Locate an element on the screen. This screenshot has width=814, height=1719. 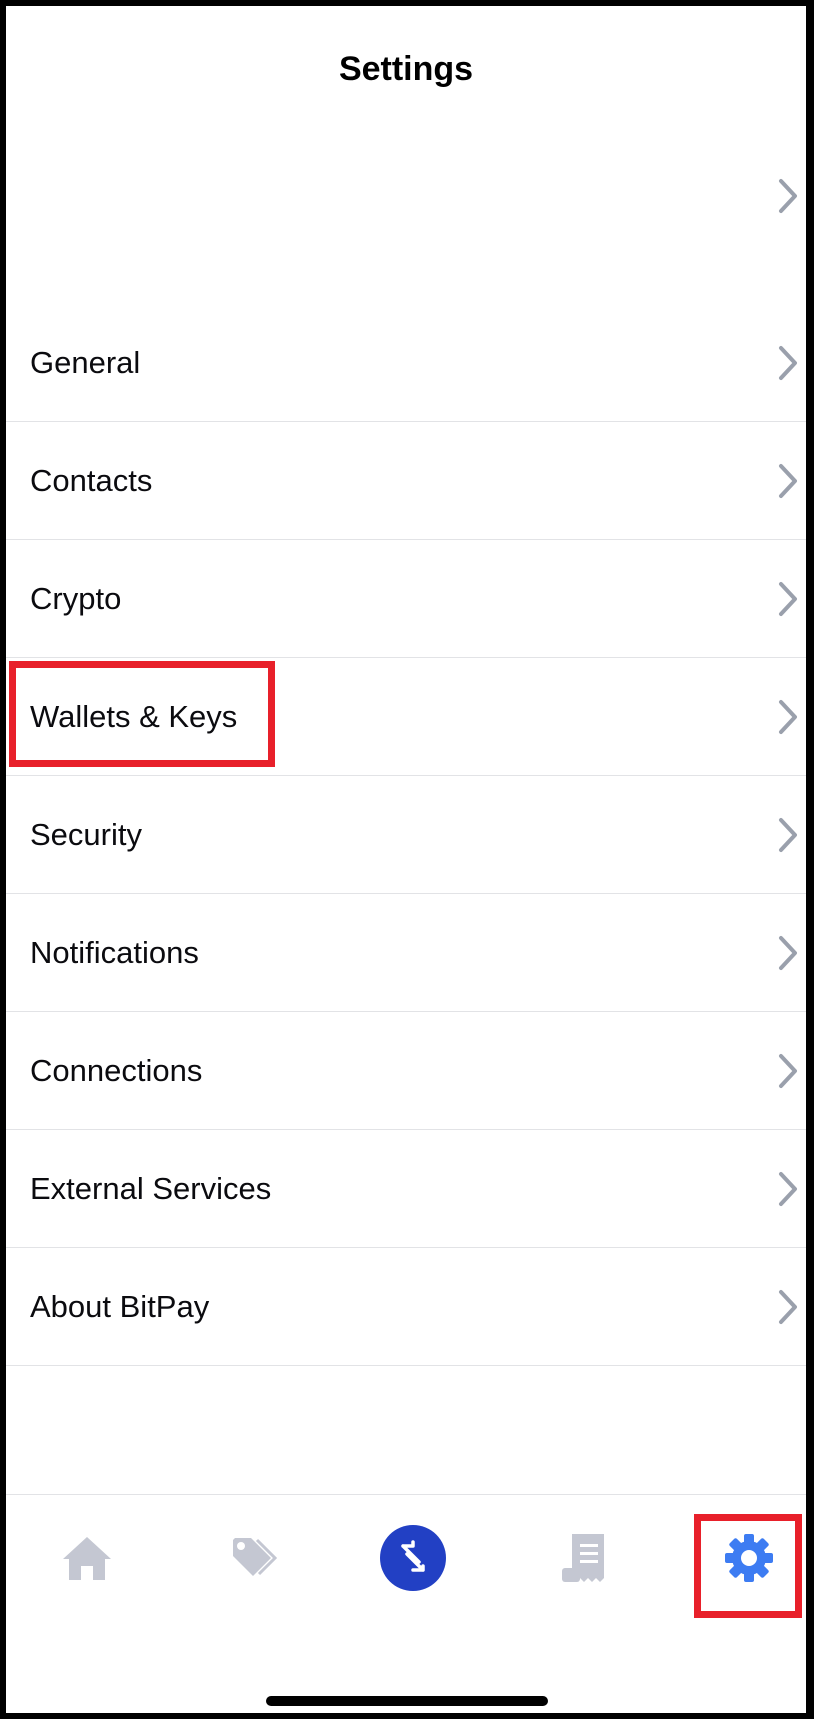
tab-home is located at coordinates (87, 1558).